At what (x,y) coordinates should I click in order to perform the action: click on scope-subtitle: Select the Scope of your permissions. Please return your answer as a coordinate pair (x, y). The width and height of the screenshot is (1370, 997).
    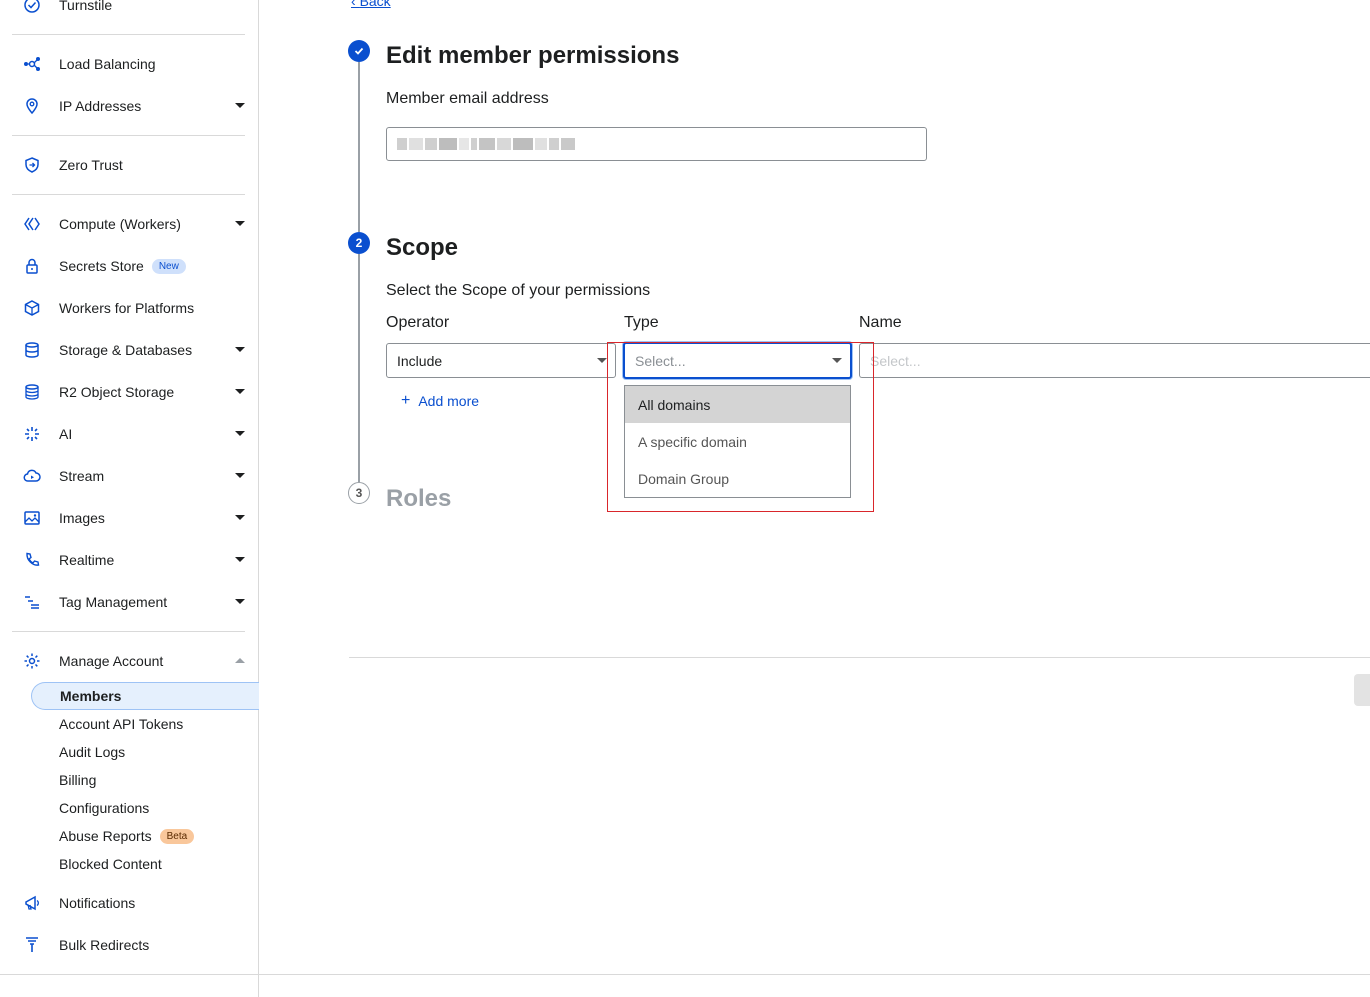
    Looking at the image, I should click on (518, 290).